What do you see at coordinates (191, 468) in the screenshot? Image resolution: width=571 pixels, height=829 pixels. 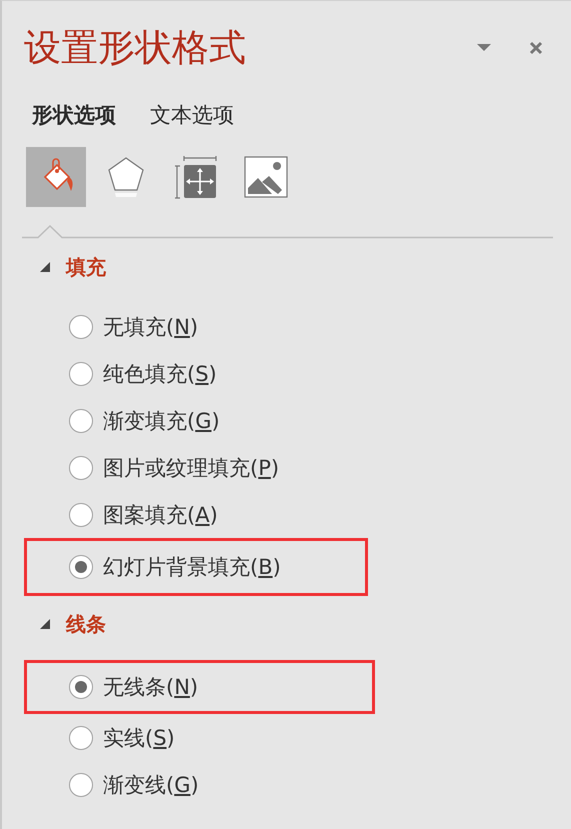 I see `option-label: 图片或纹理填充(P)` at bounding box center [191, 468].